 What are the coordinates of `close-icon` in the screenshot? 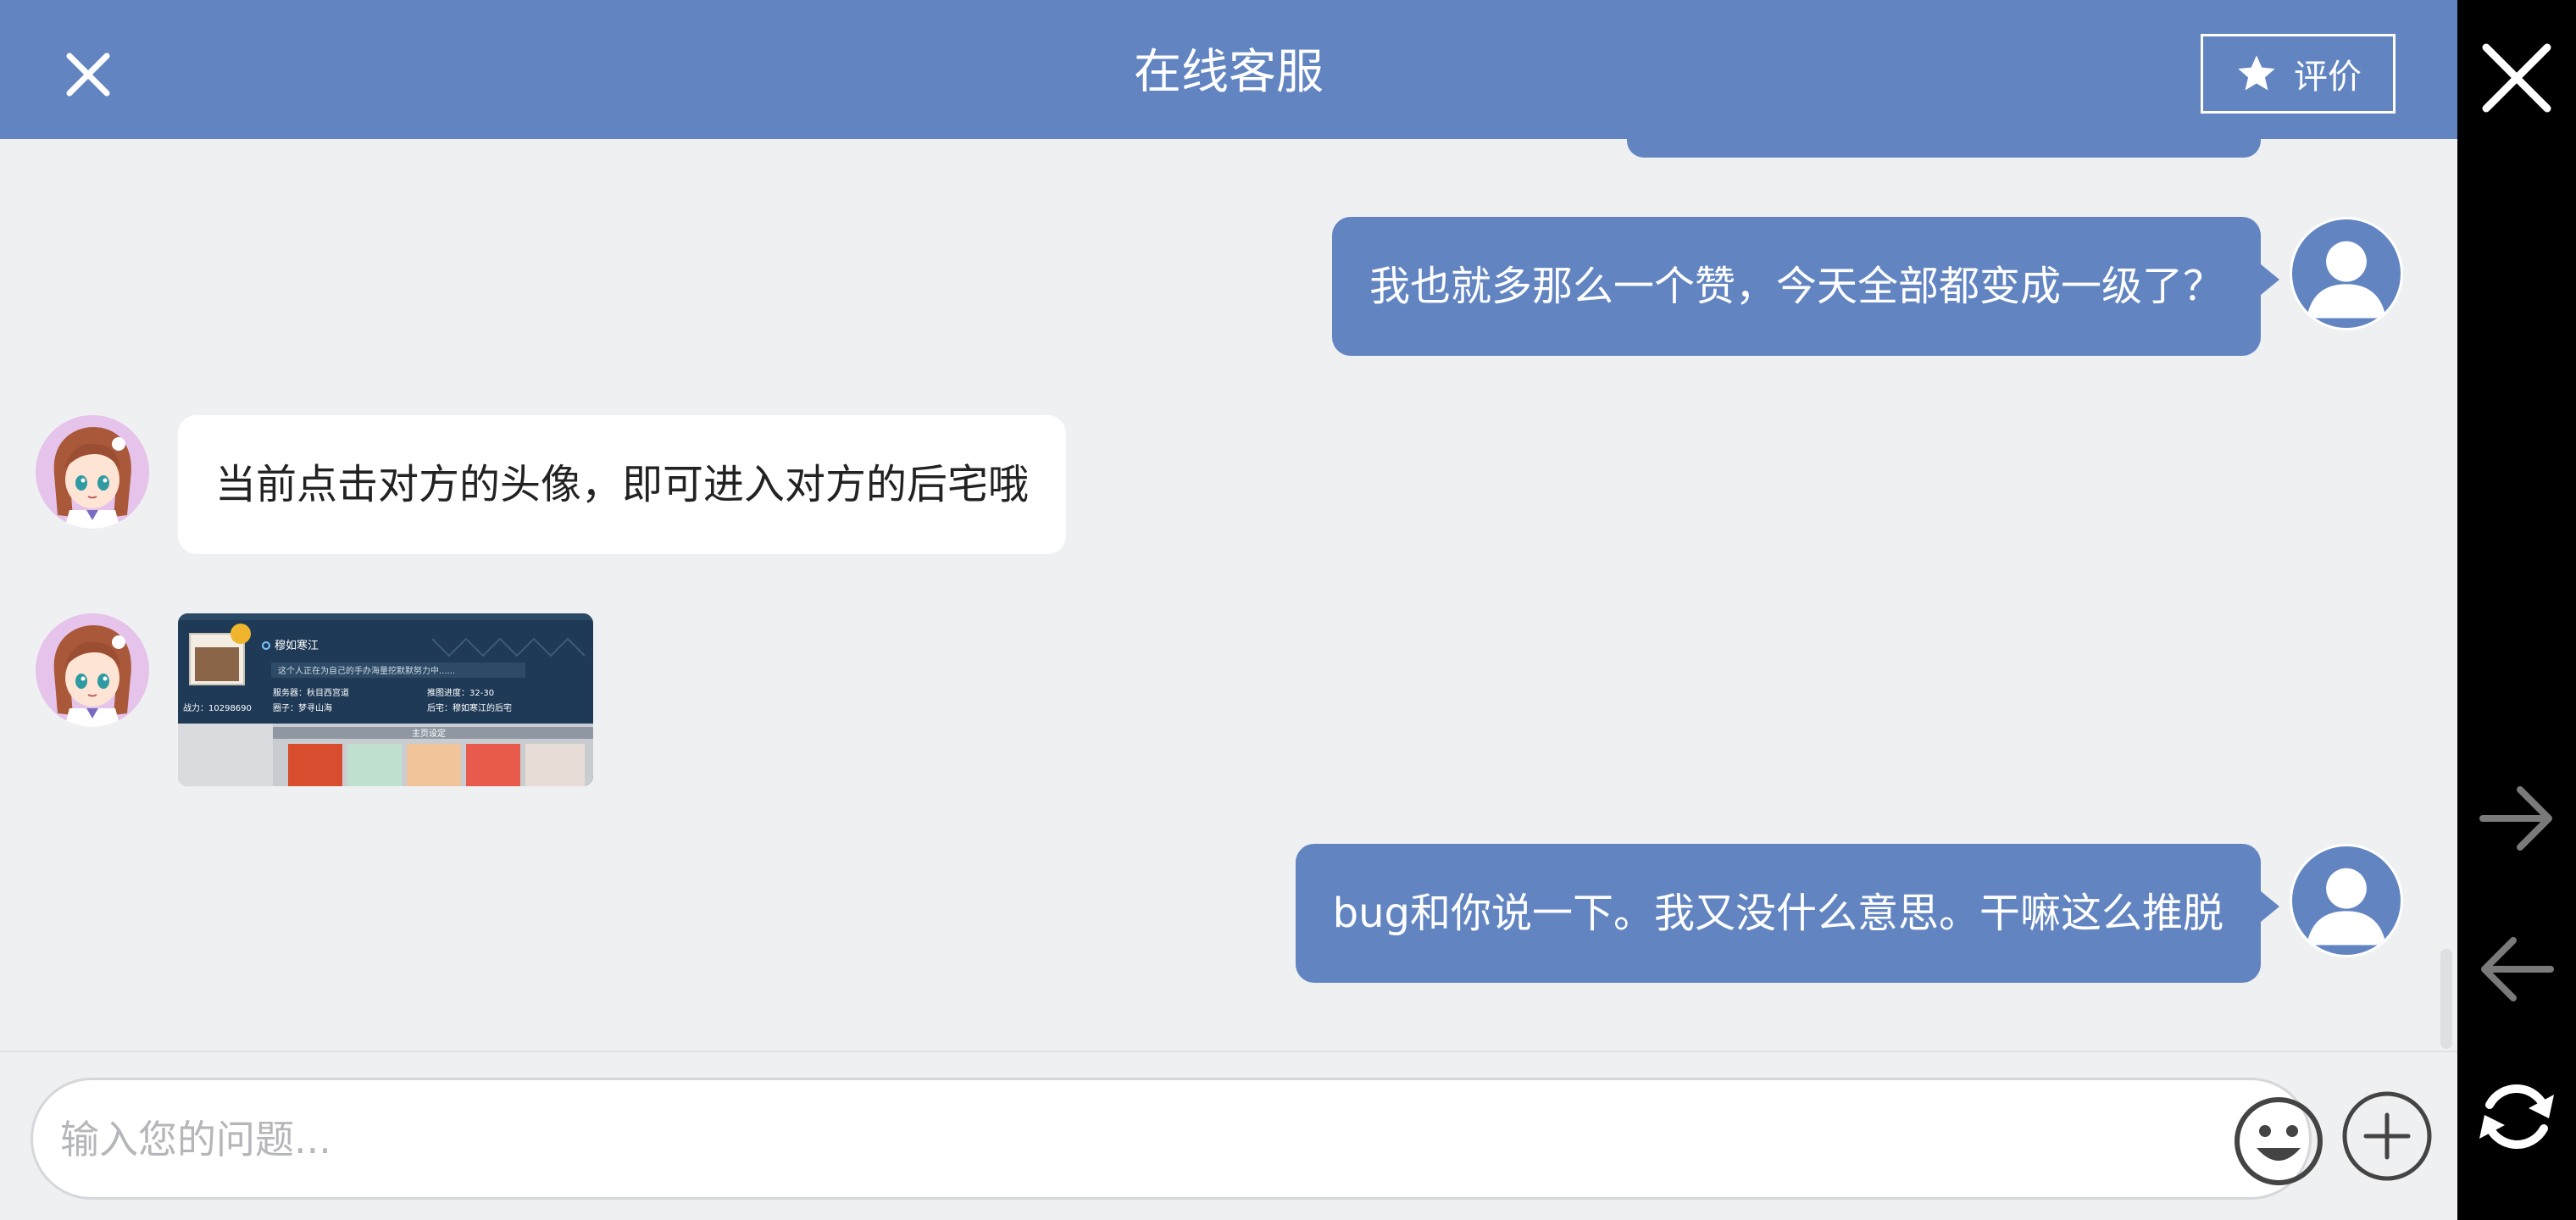 It's located at (2516, 78).